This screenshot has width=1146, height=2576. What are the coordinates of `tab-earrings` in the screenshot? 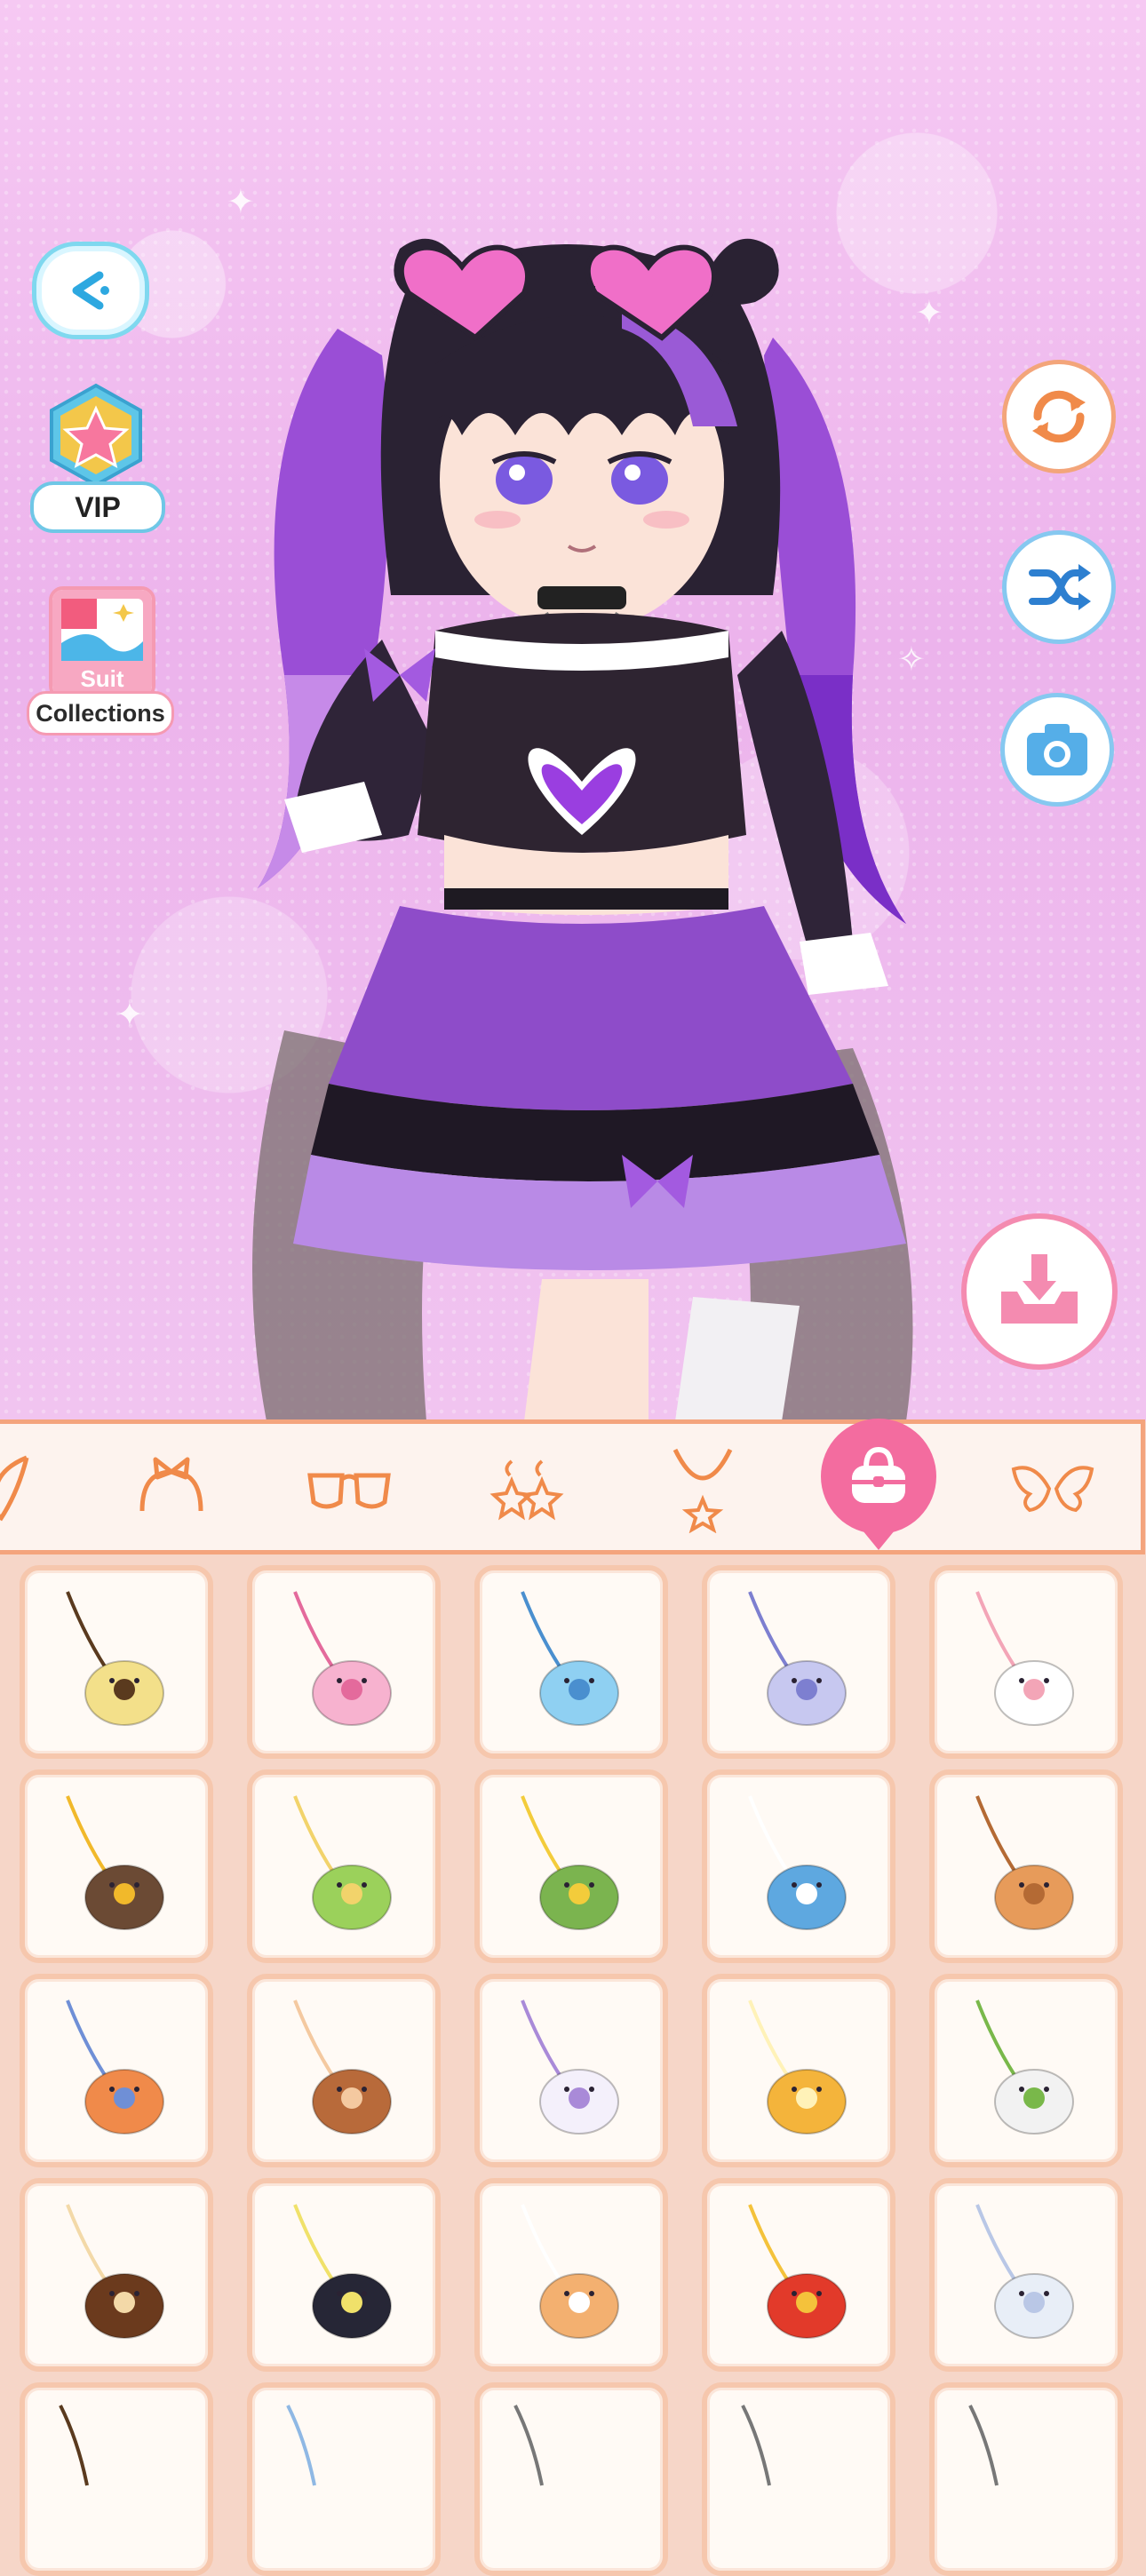 It's located at (527, 1489).